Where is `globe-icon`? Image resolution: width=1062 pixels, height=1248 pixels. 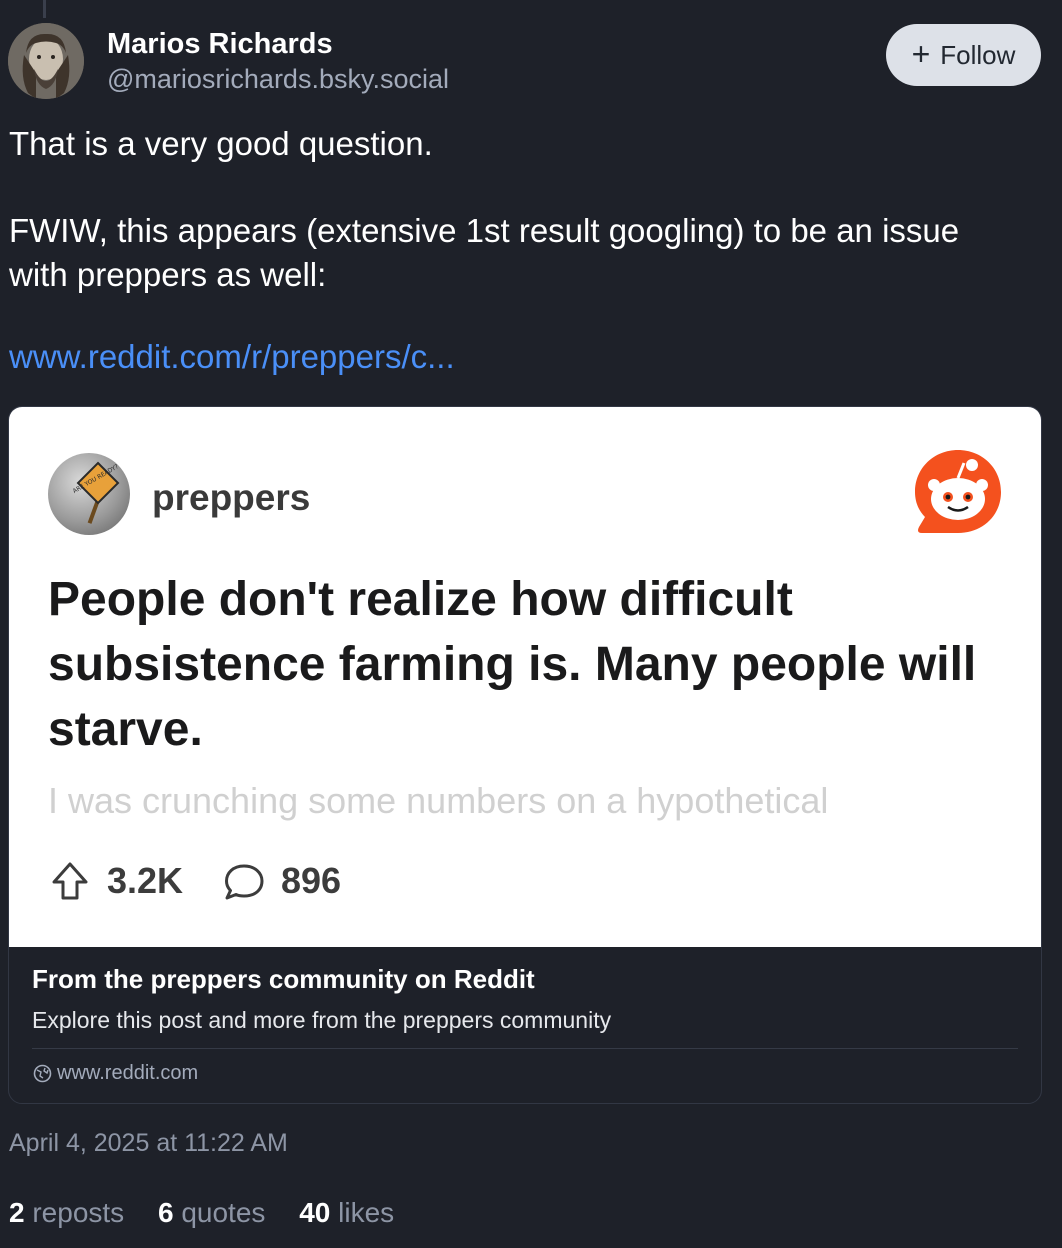
globe-icon is located at coordinates (42, 1073).